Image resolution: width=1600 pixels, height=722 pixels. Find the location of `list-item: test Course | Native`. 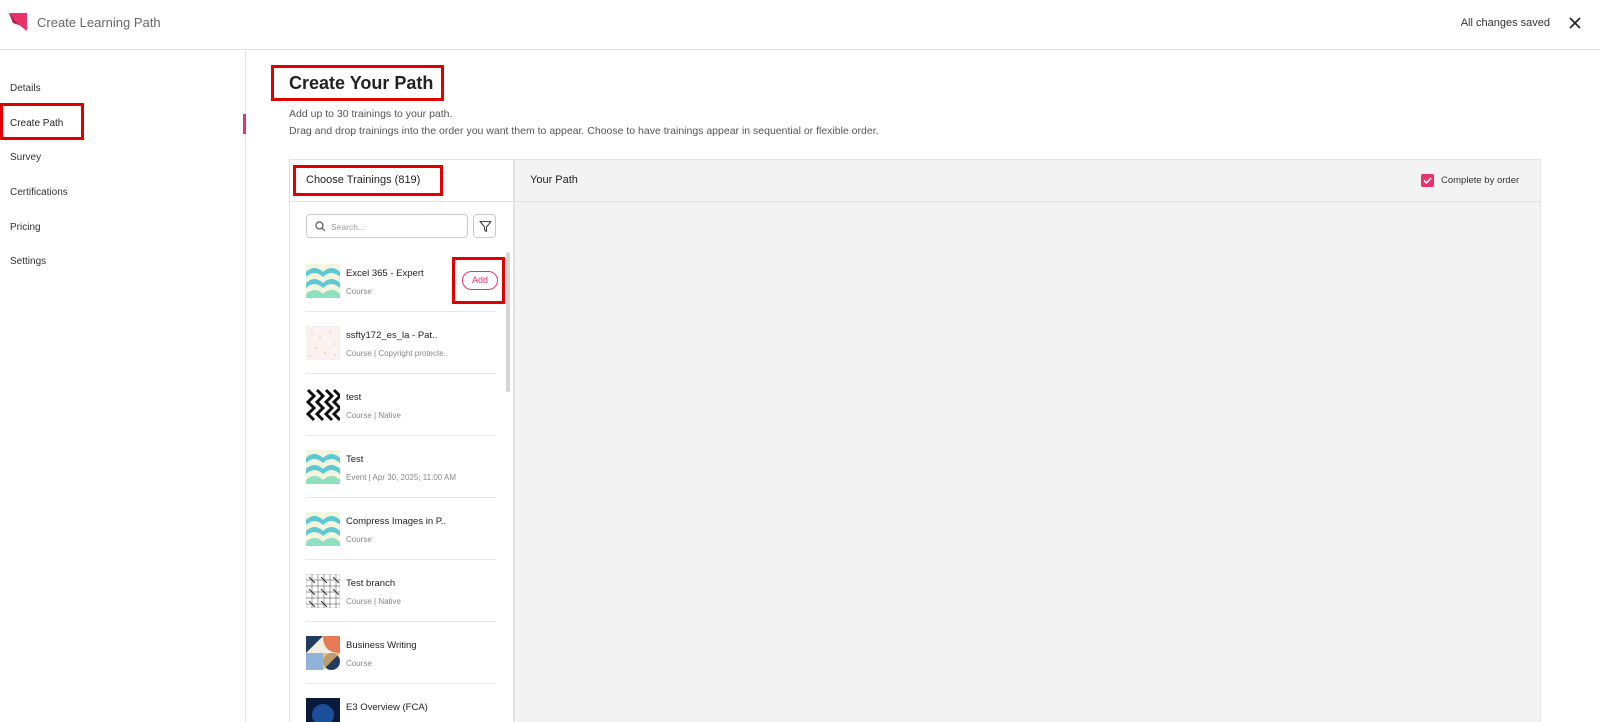

list-item: test Course | Native is located at coordinates (401, 405).